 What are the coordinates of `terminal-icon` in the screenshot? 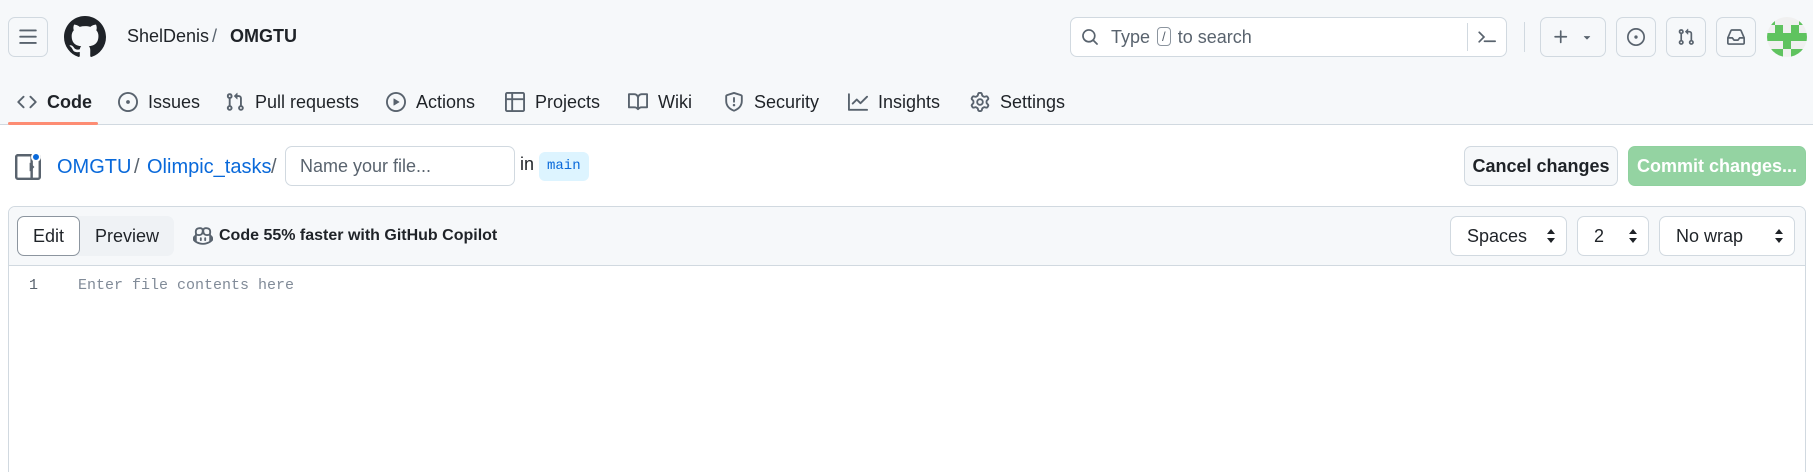 It's located at (1486, 37).